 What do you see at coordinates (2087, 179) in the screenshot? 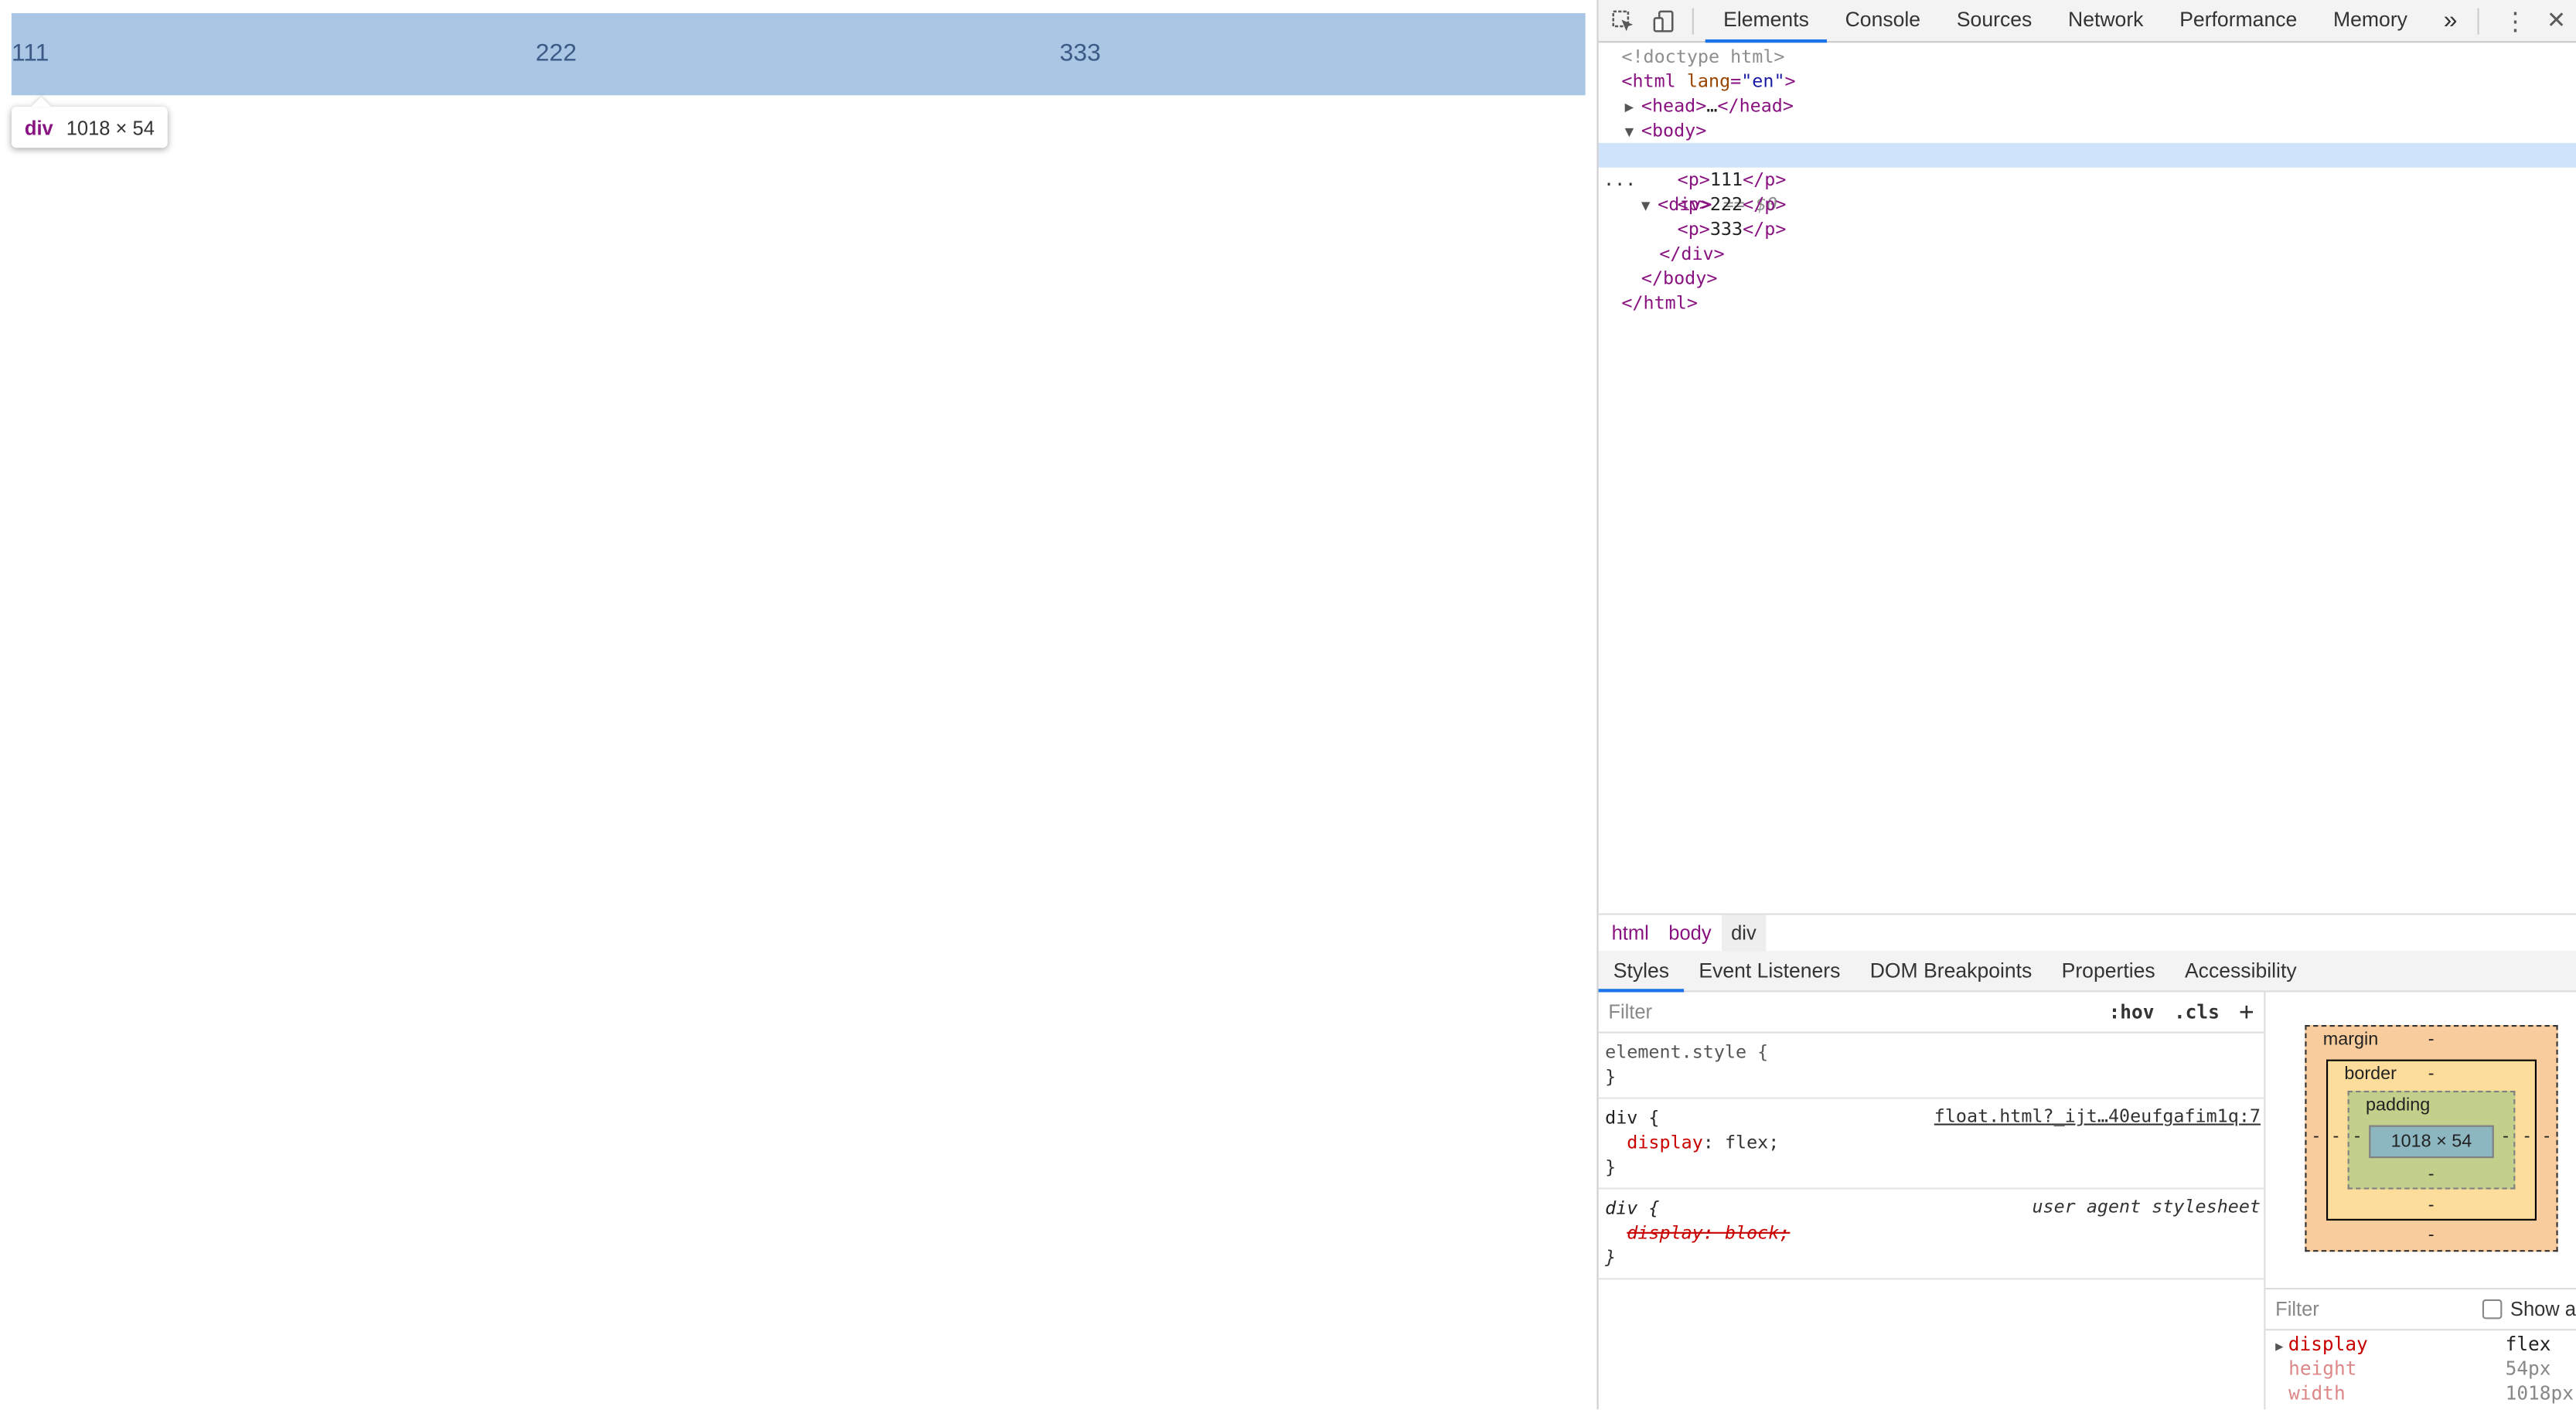
I see `dom-div-selected: ... ▼ <div> == $0` at bounding box center [2087, 179].